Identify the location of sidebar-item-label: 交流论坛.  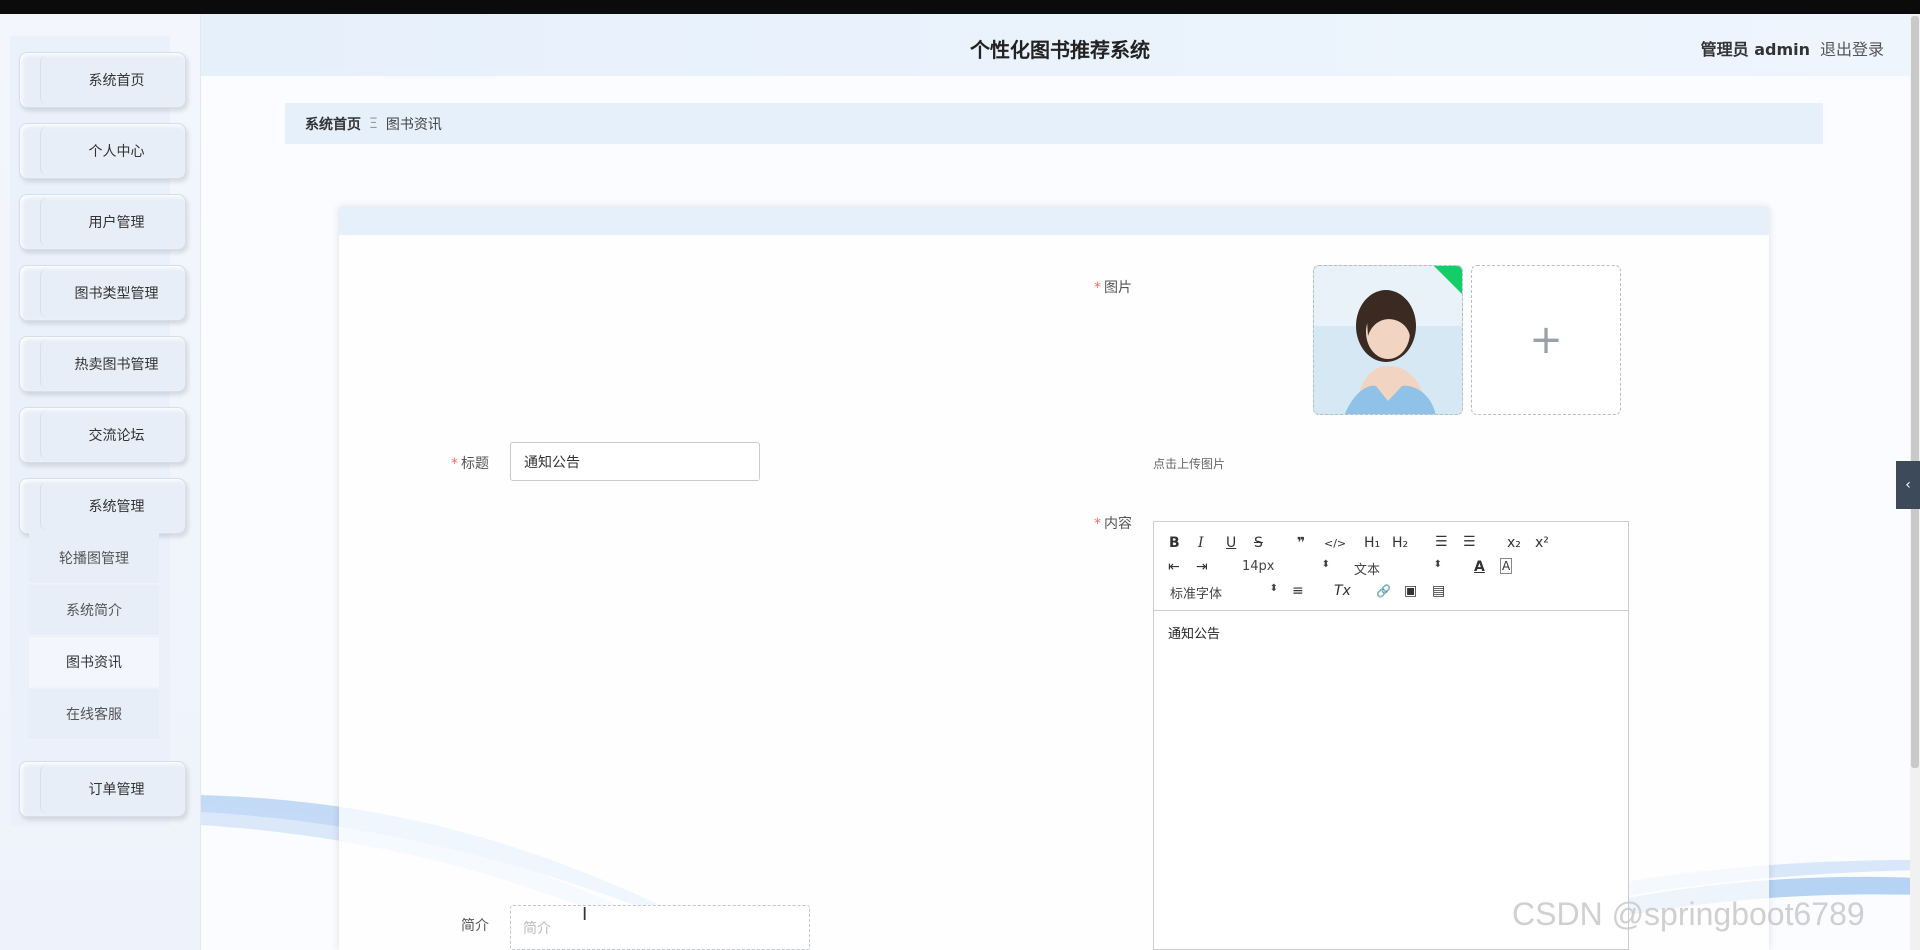
(116, 436).